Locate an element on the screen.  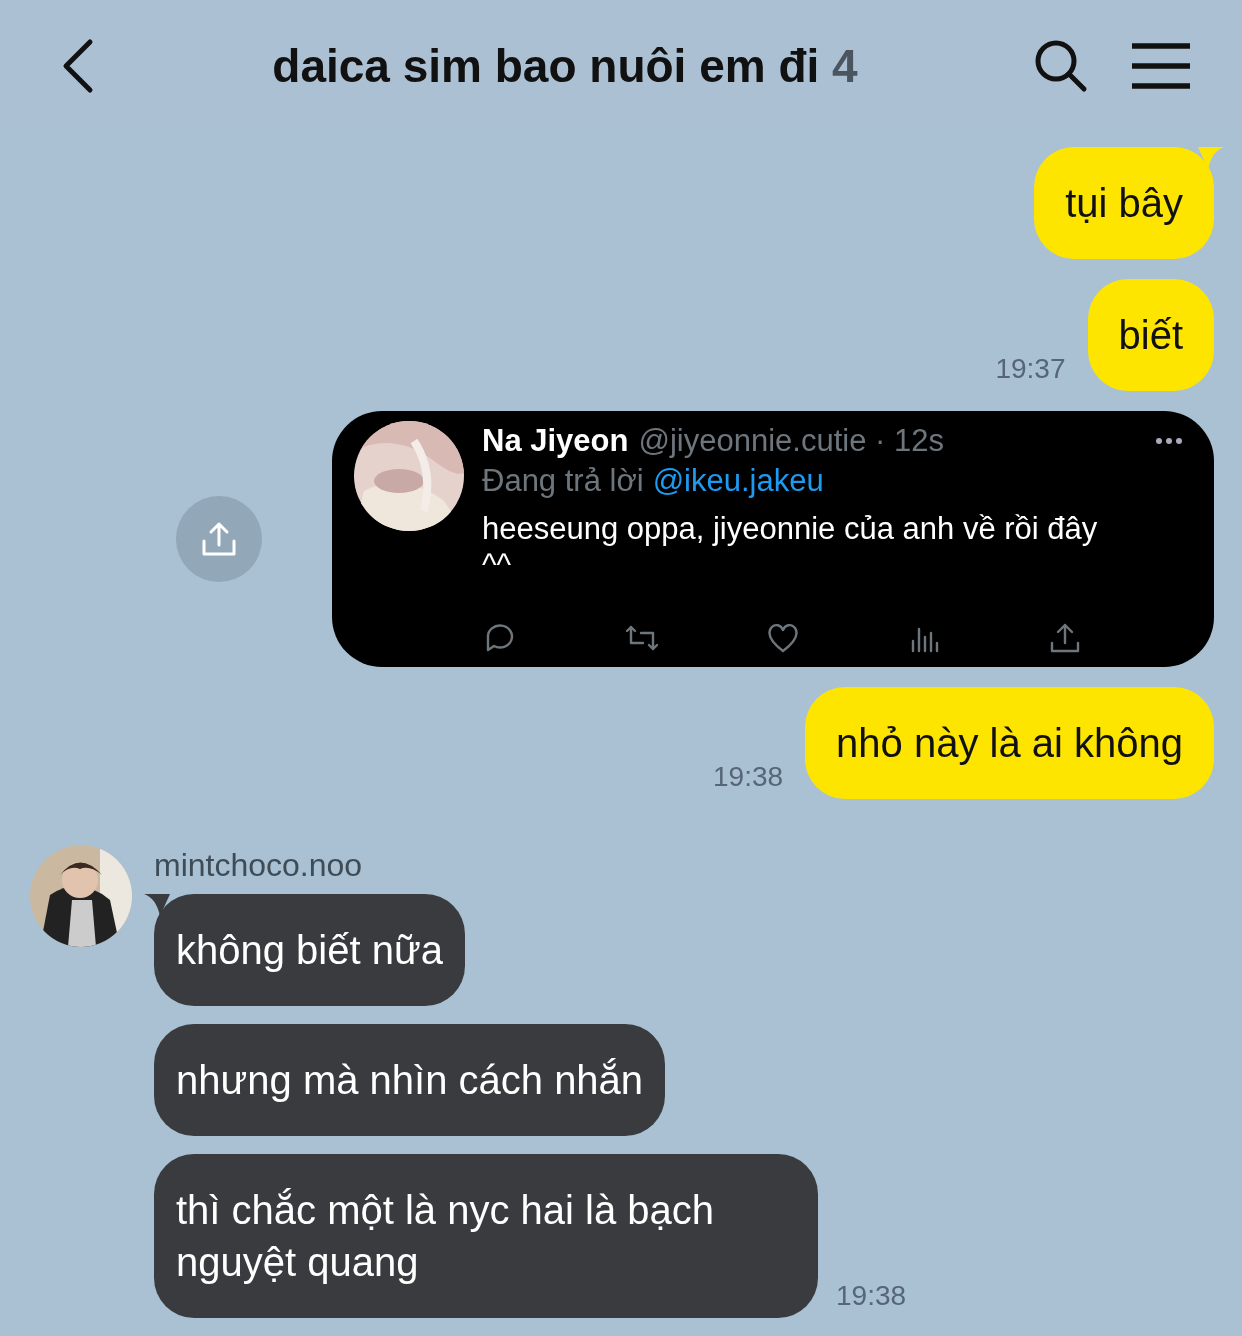
tweet-card: Na Jiyeon @jiyeonnie.cutie · 12s Đang trả lời @ikeu.jakeu heeseung oppa, jiyeonnie của anh về rồi đây ^^ is located at coordinates (773, 539).